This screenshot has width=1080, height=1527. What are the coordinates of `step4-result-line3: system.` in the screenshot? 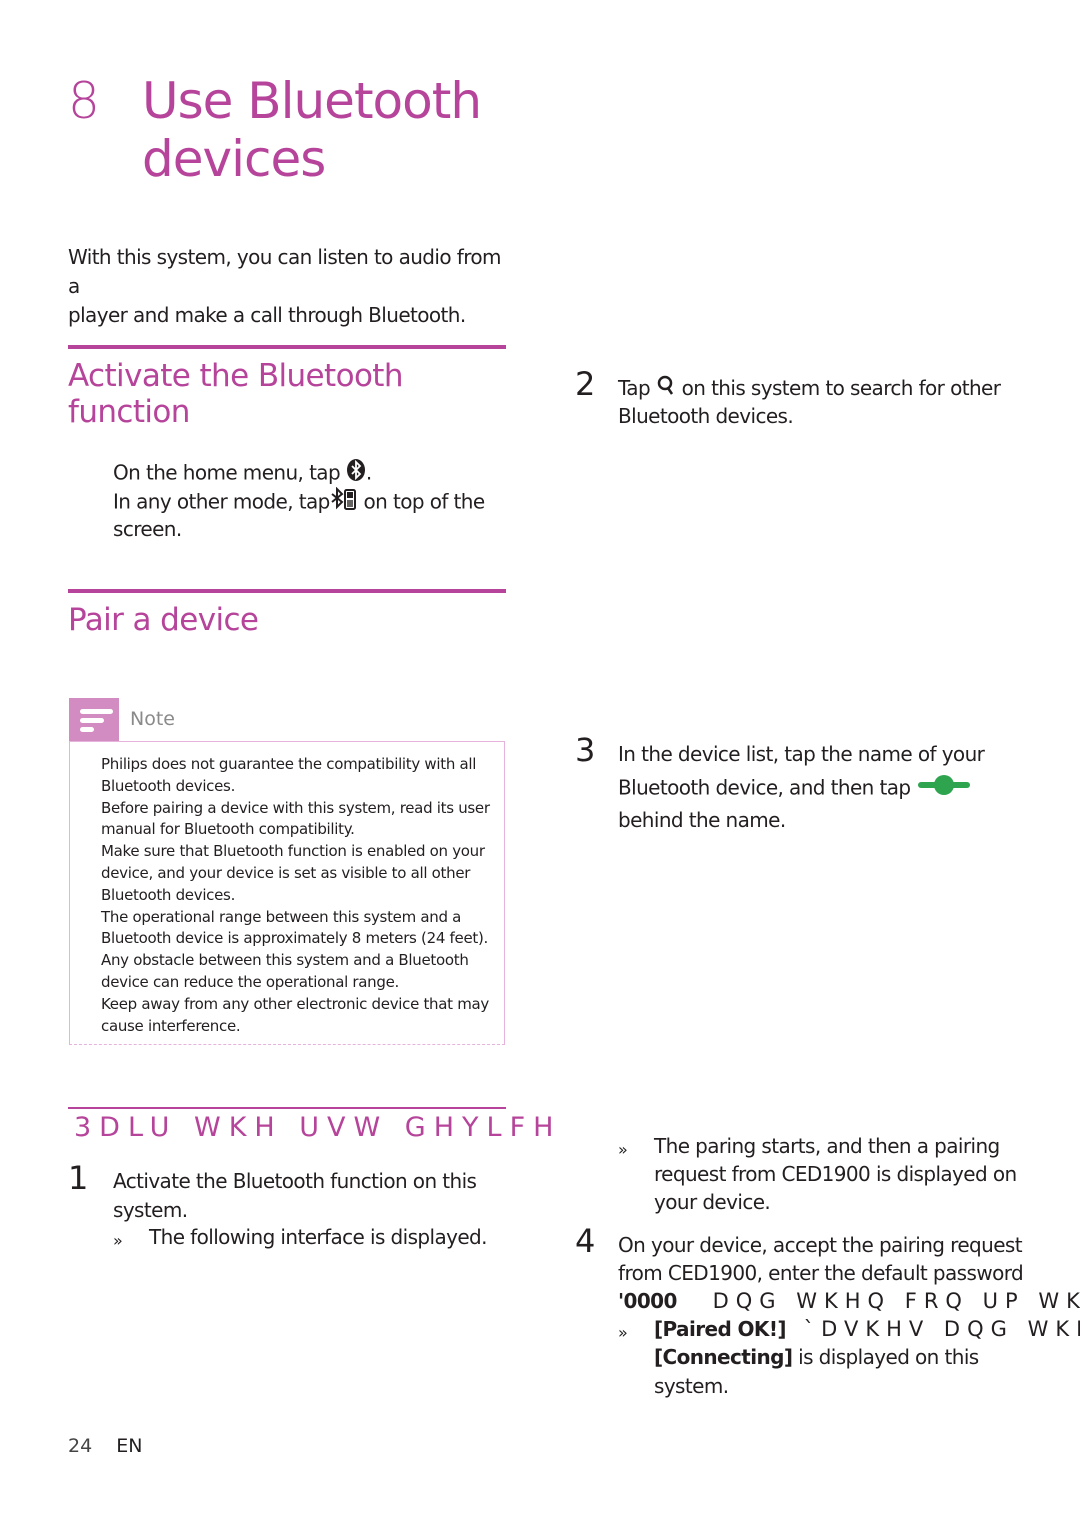 It's located at (691, 1386).